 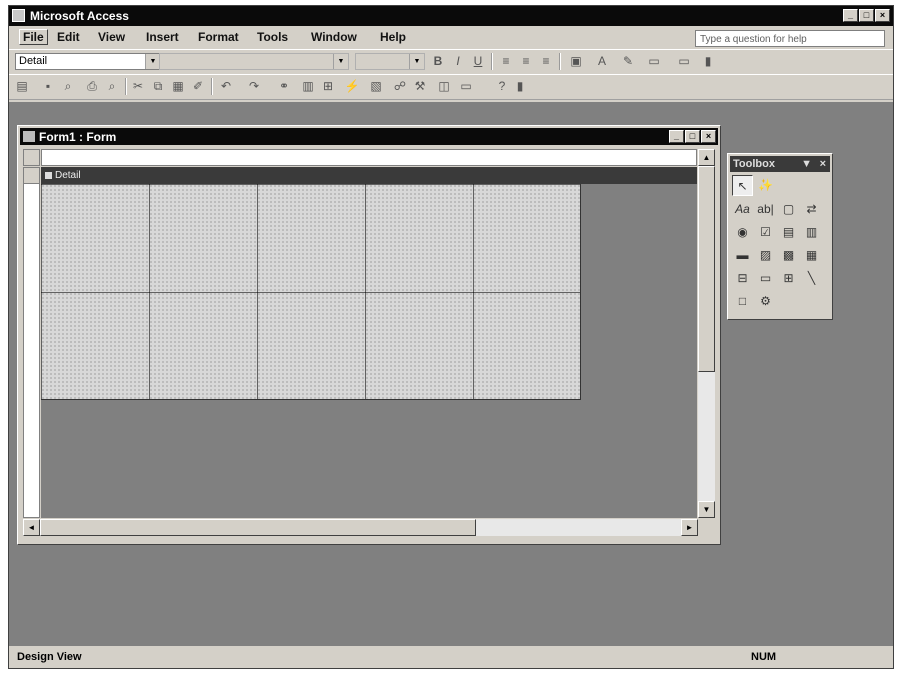 I want to click on align-left-icon: ≡, so click(x=506, y=61).